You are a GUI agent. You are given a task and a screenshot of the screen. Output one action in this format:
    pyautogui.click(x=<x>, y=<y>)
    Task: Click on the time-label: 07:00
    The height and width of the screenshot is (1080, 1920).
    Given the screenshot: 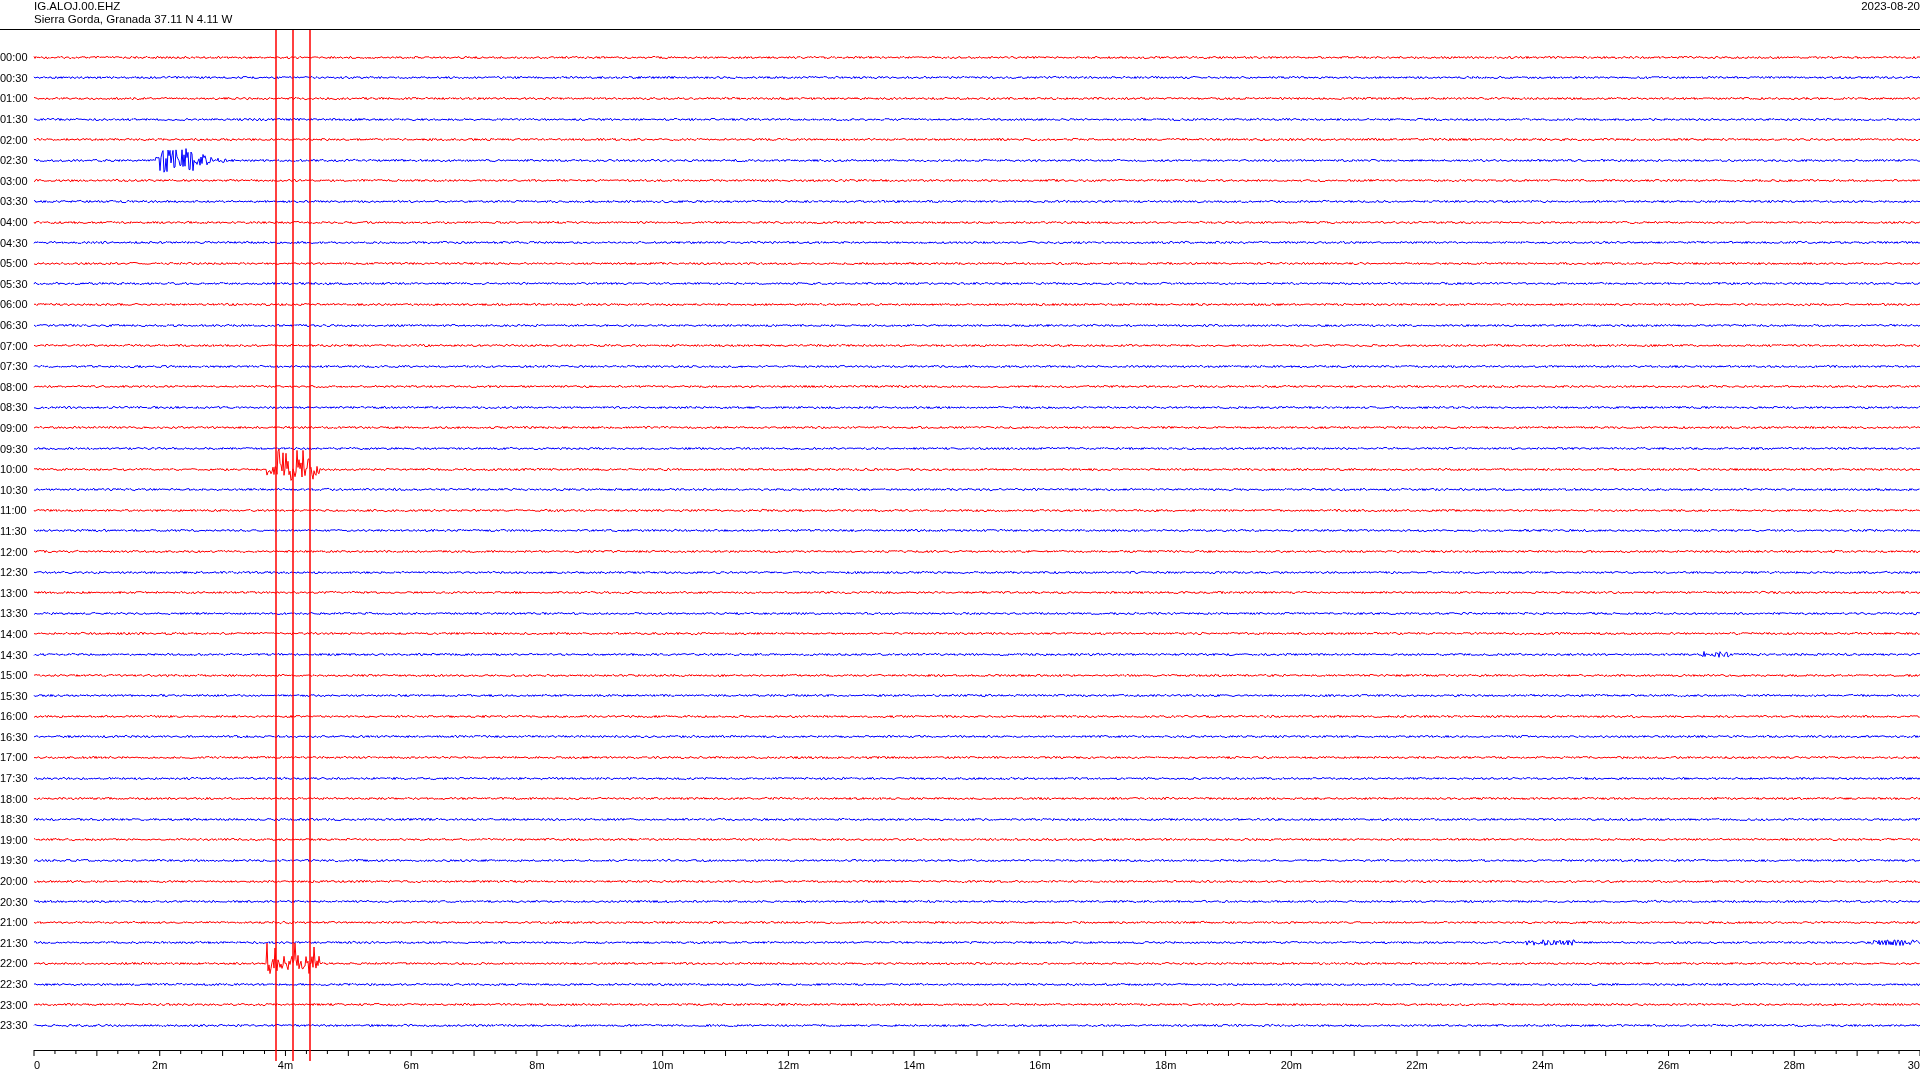 What is the action you would take?
    pyautogui.click(x=14, y=345)
    